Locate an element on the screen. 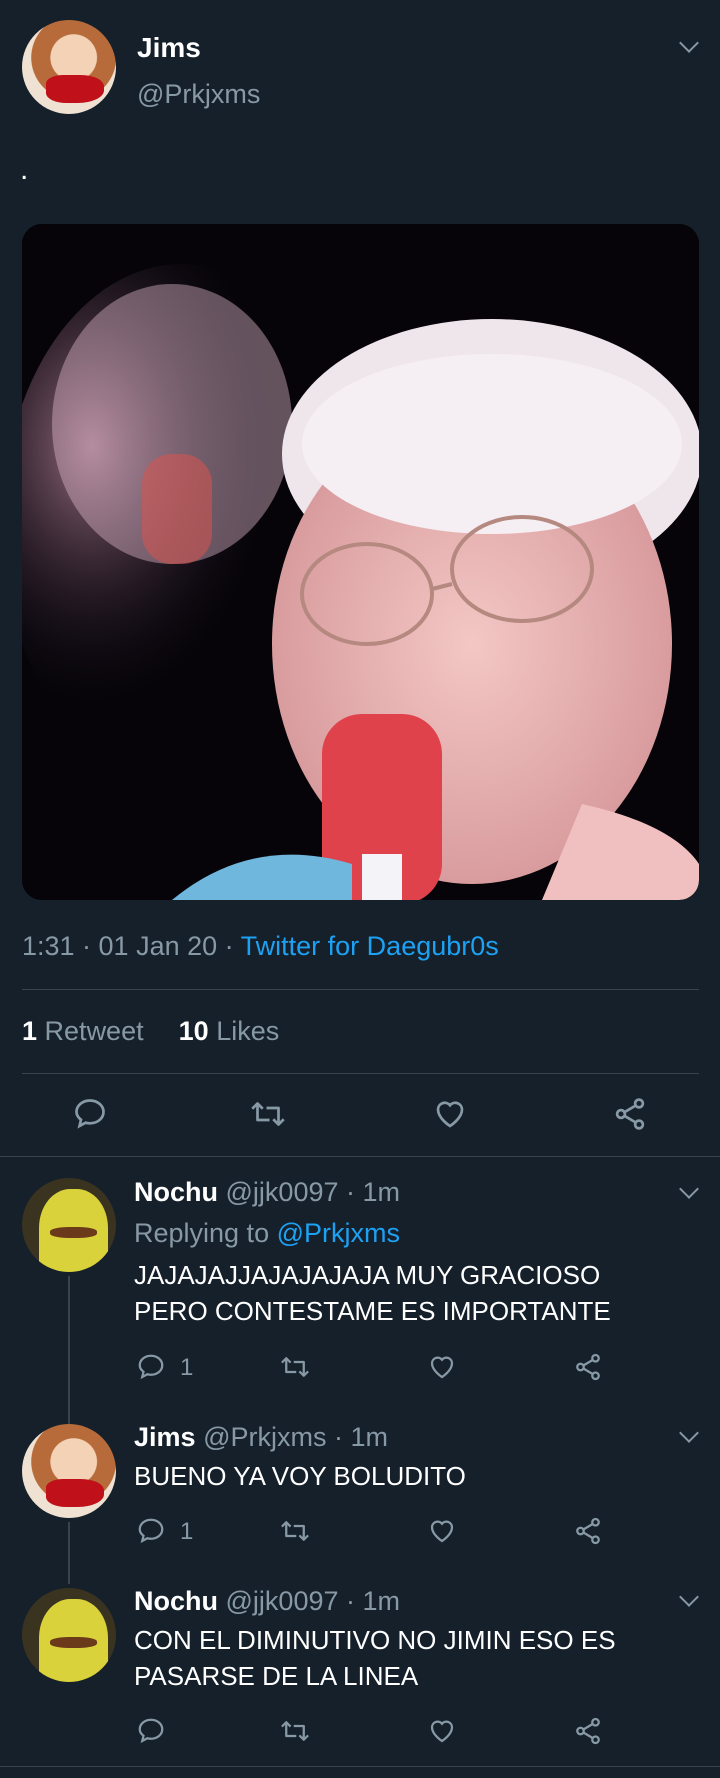 The height and width of the screenshot is (1778, 720). reply-header: Jims @Prkjxms · 1m is located at coordinates (261, 1437).